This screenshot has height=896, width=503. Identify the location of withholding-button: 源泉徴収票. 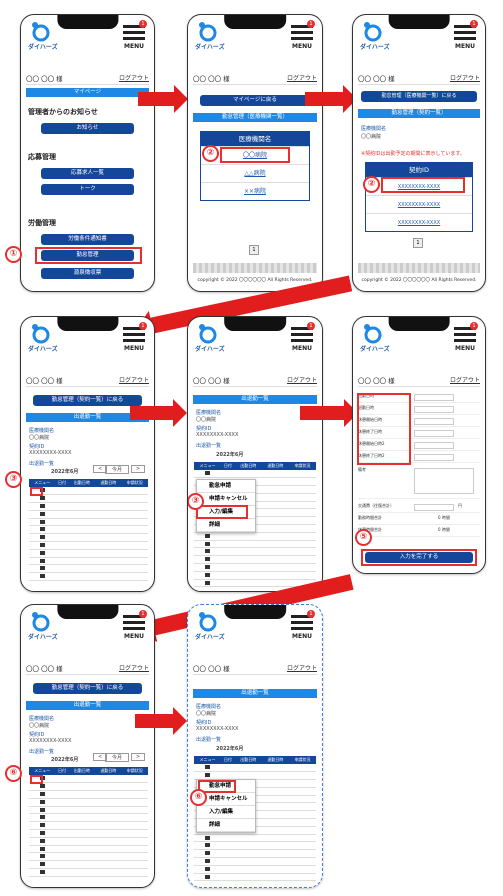
(87, 273).